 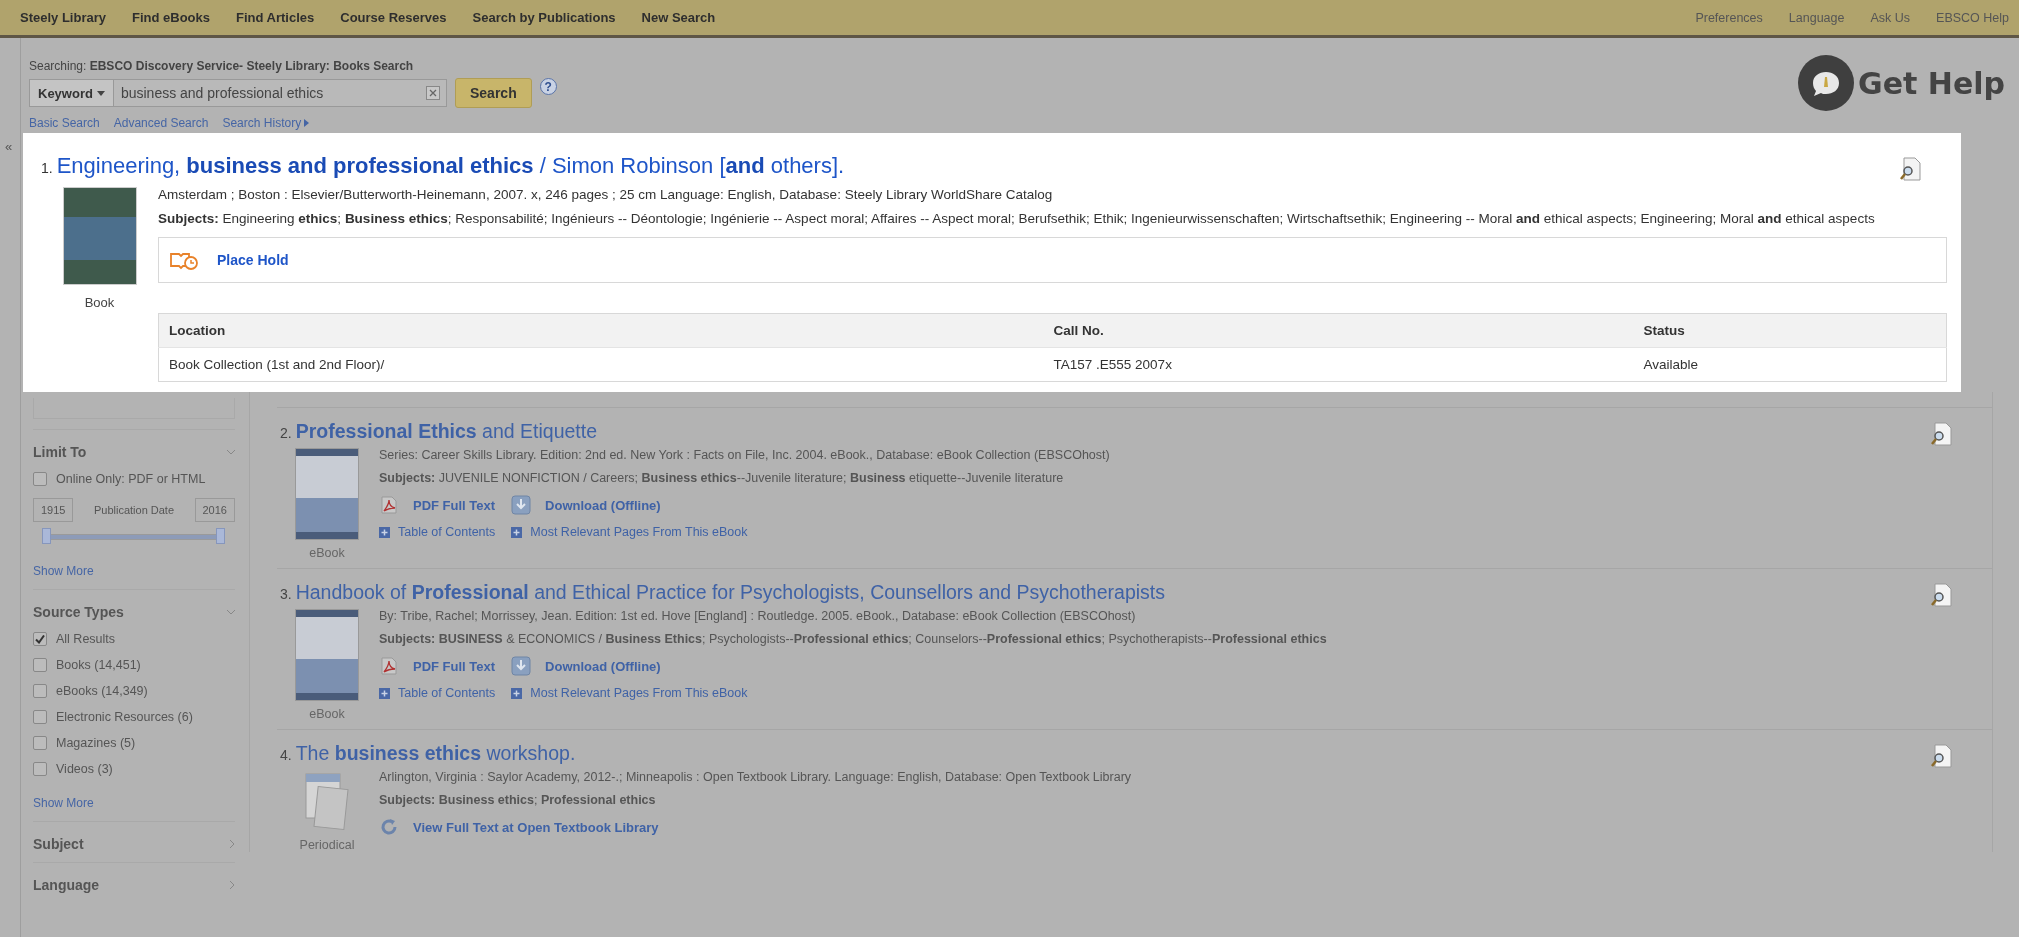 I want to click on place-hold-link: Place Hold, so click(x=253, y=260).